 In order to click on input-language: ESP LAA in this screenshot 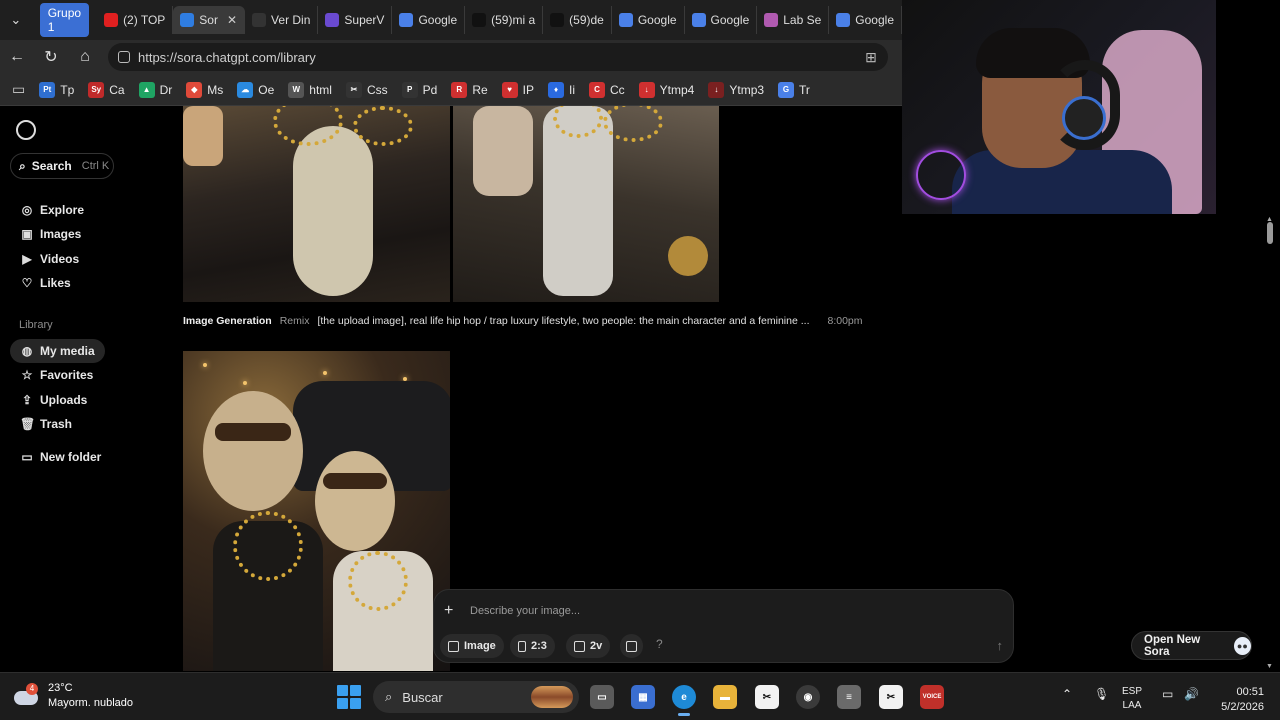, I will do `click(1132, 699)`.